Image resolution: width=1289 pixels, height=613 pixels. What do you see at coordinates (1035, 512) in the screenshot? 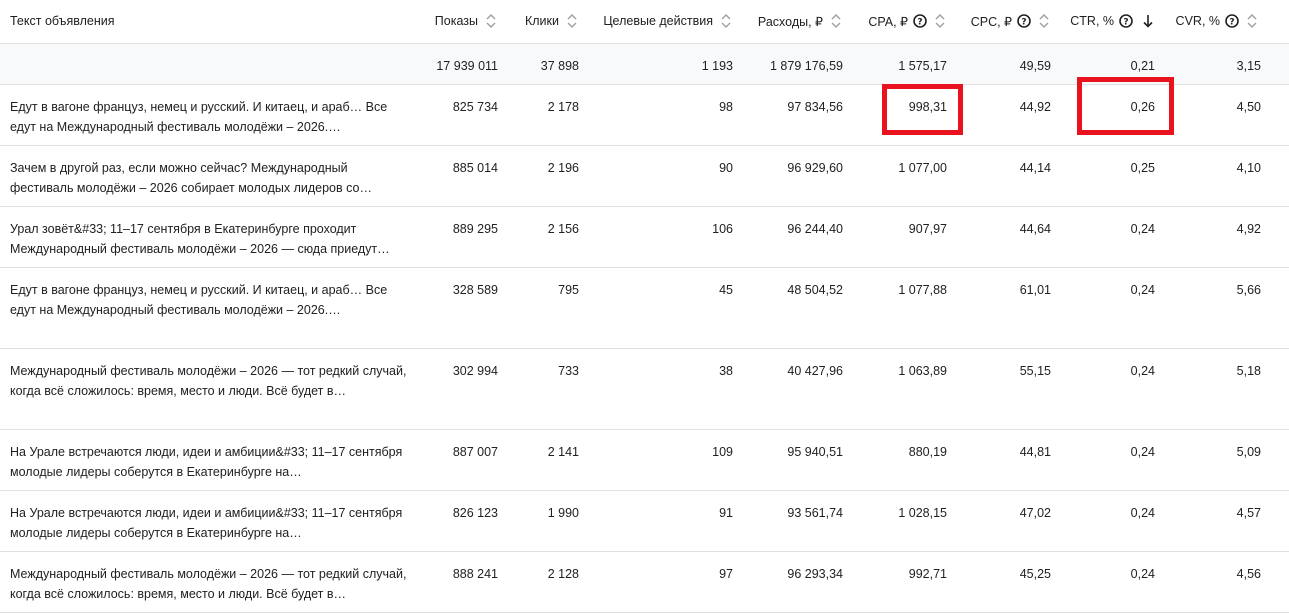
I see `cell-cpc: 47,02` at bounding box center [1035, 512].